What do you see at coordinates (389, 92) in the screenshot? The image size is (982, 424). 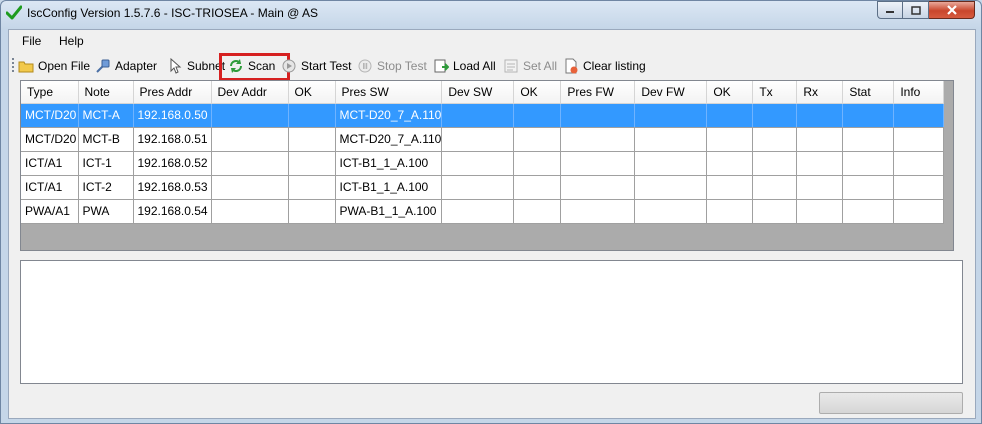 I see `column-header: Pres SW` at bounding box center [389, 92].